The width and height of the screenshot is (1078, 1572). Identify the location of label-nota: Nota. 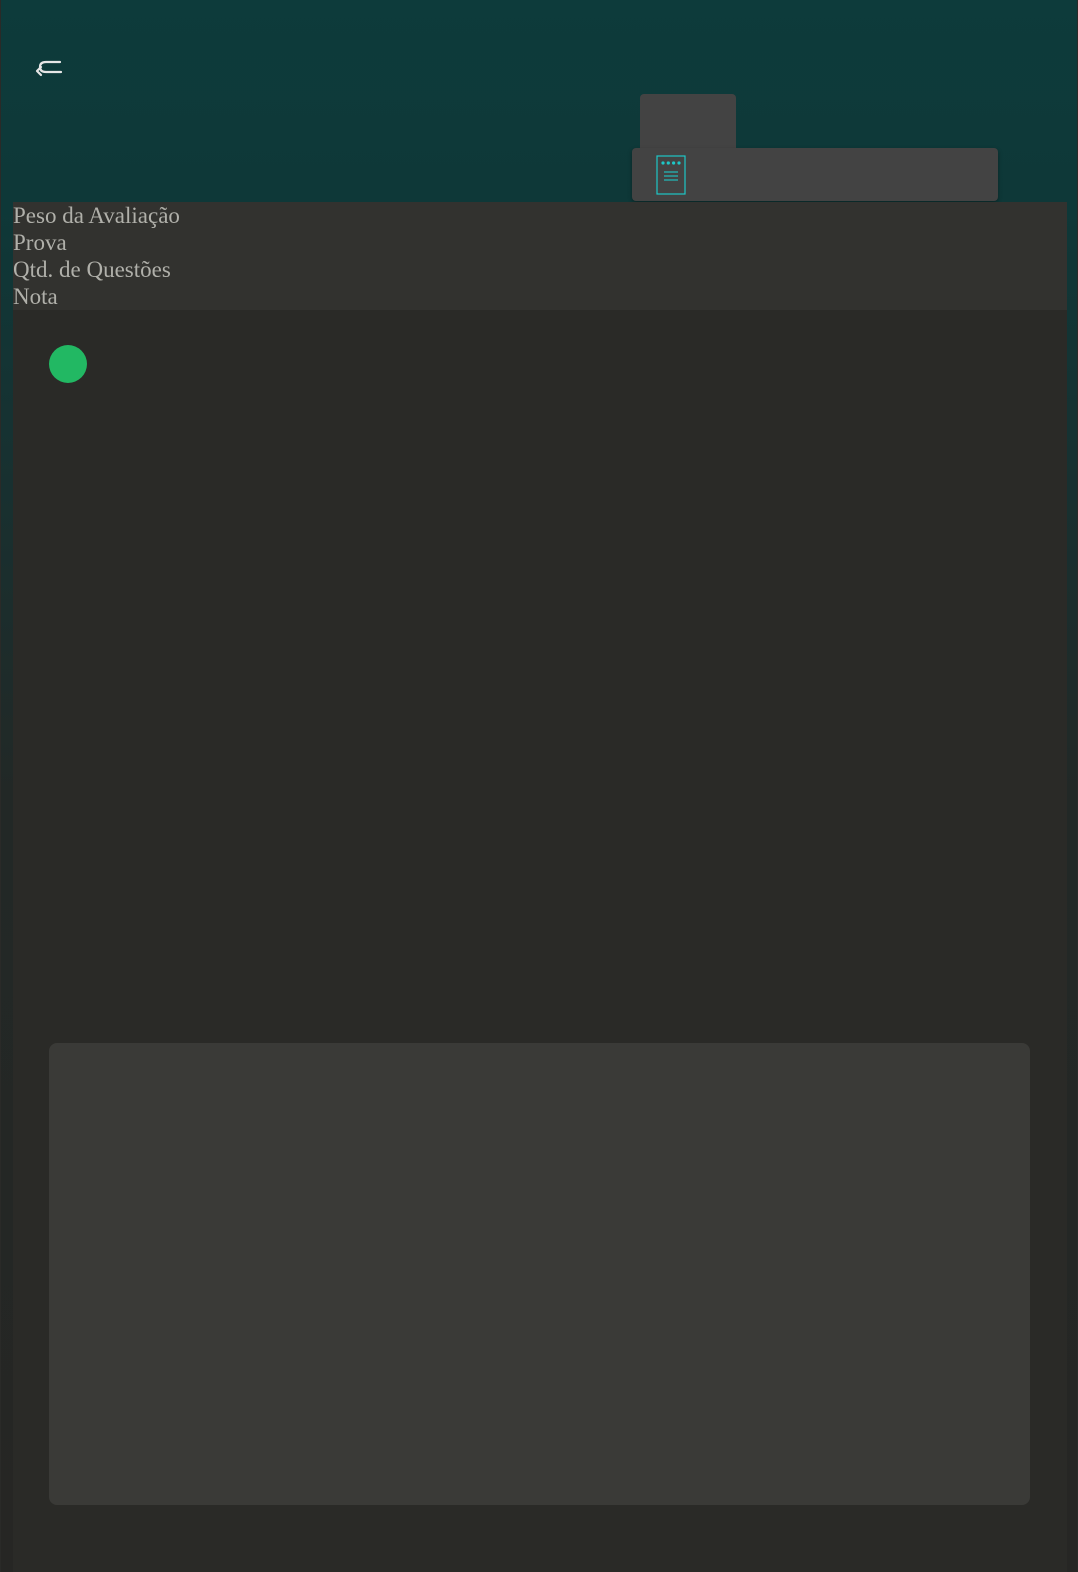
(35, 296).